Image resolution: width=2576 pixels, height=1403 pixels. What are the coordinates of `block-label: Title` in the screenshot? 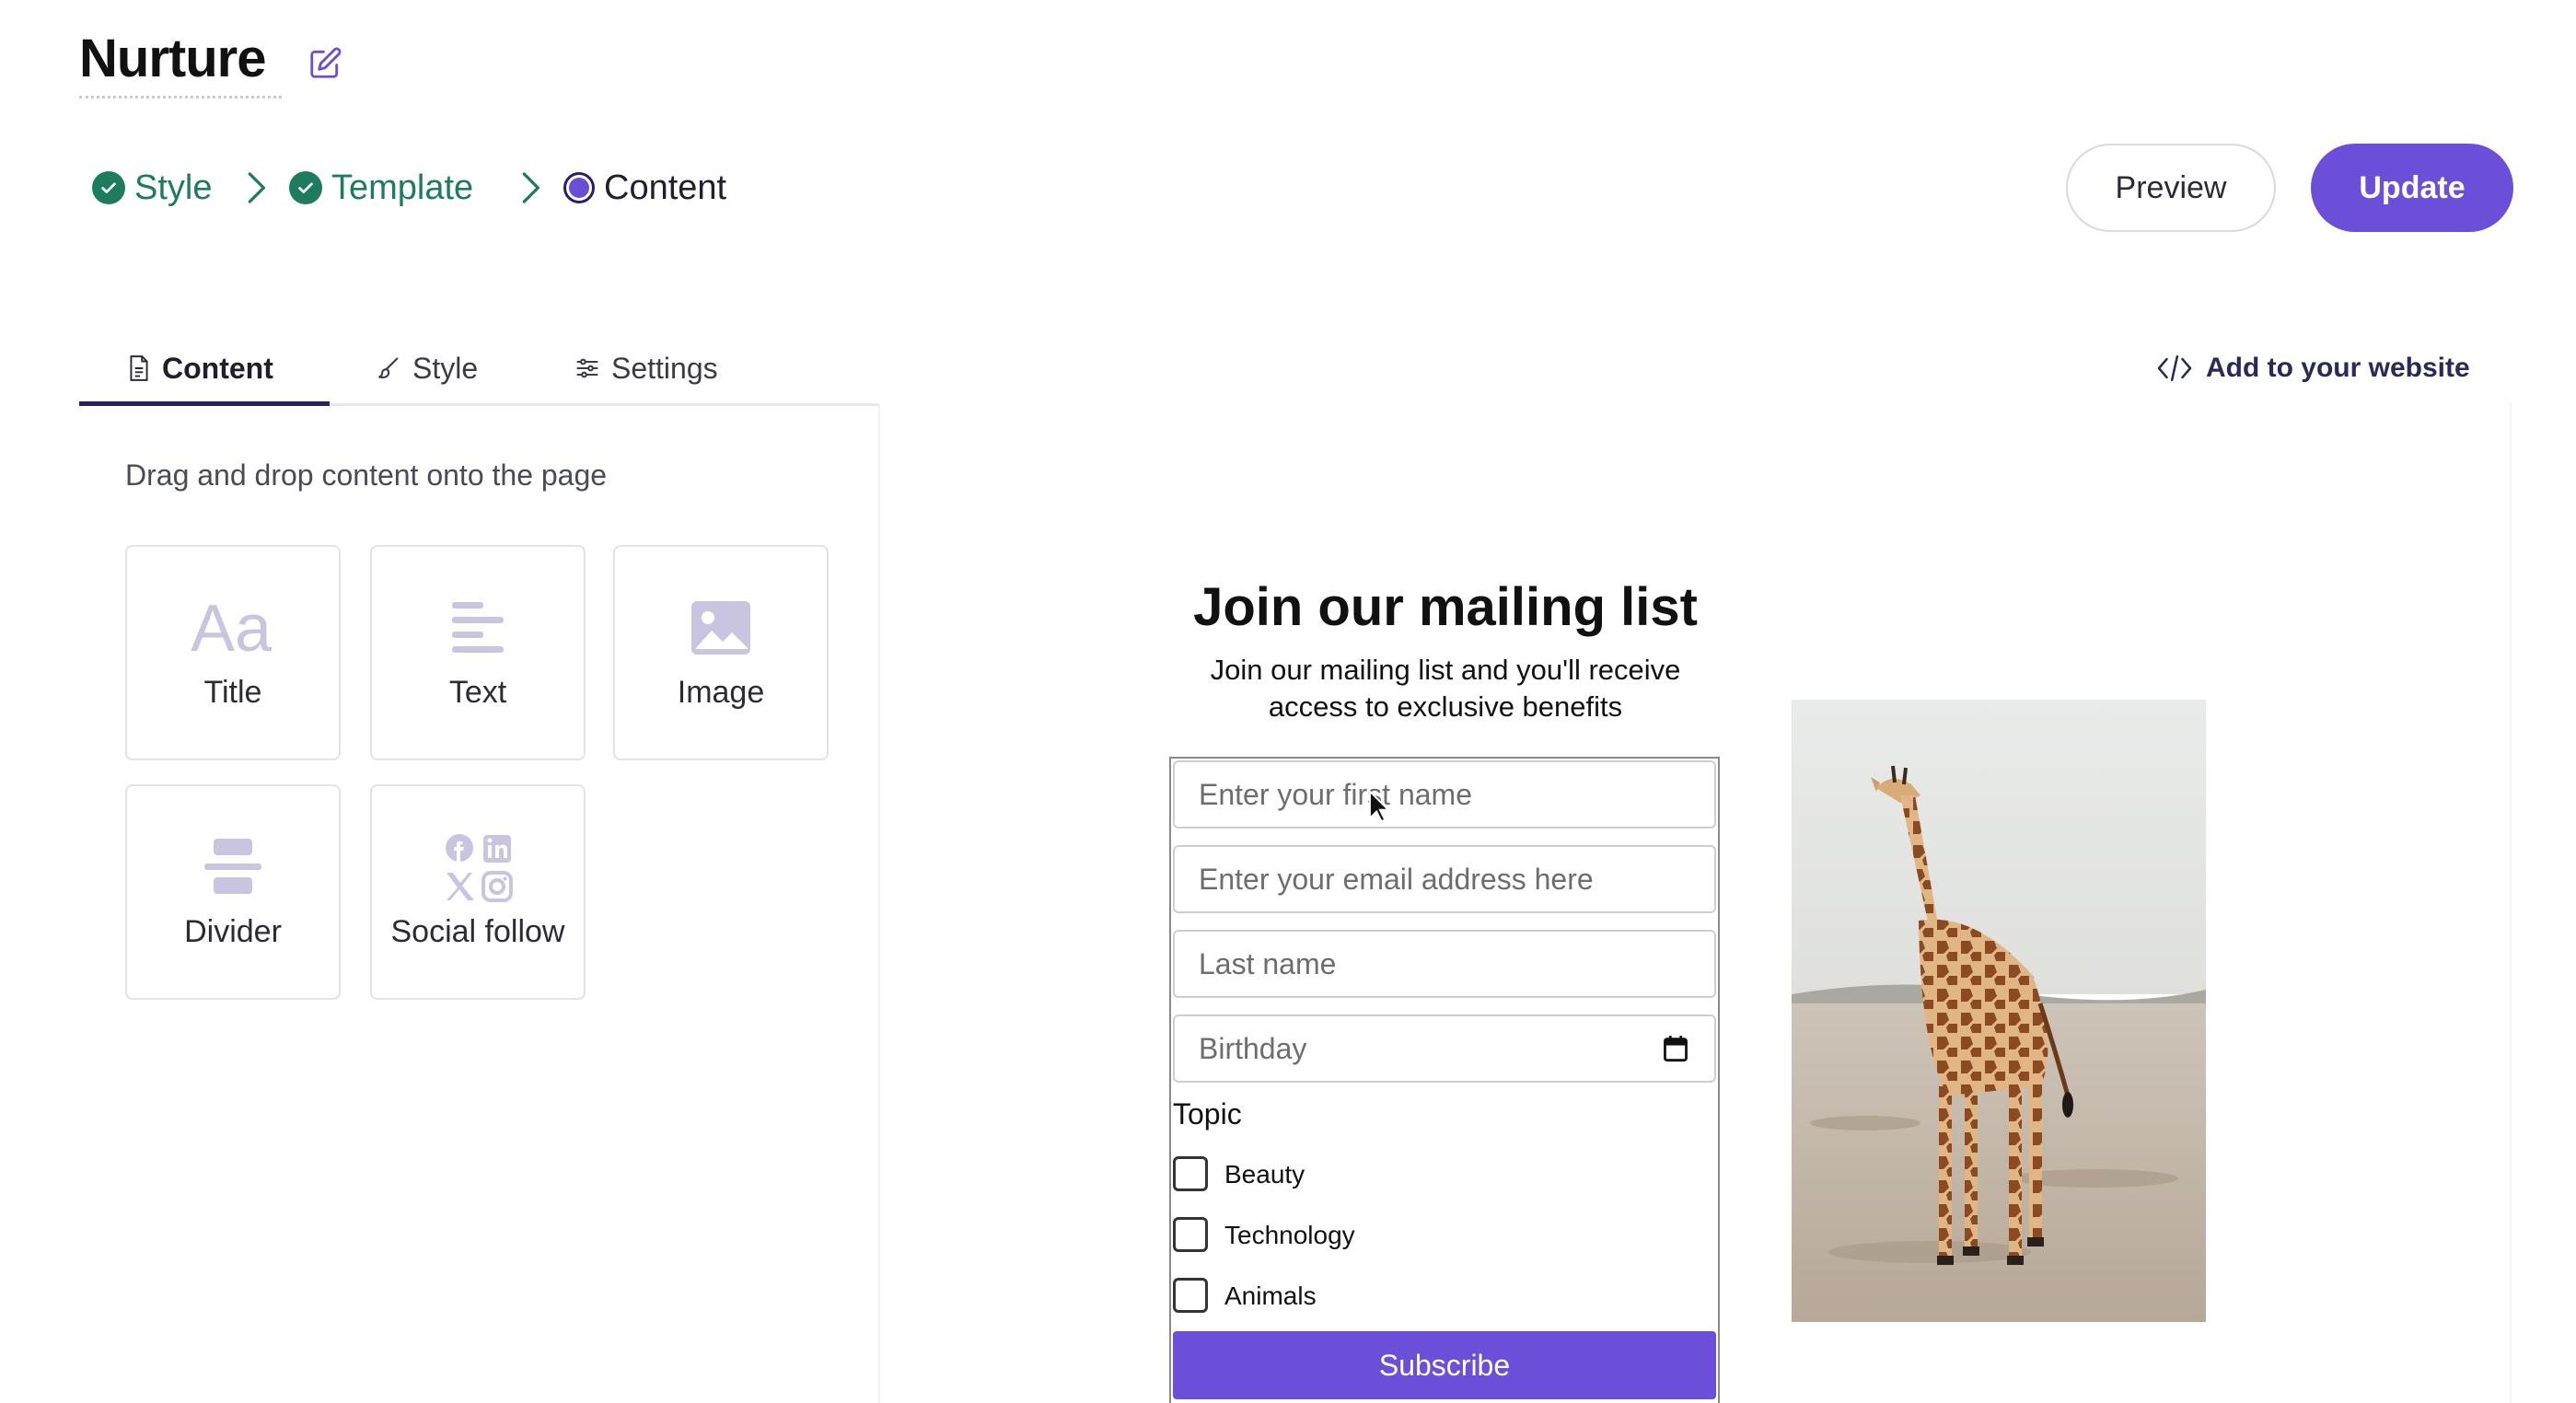 It's located at (232, 692).